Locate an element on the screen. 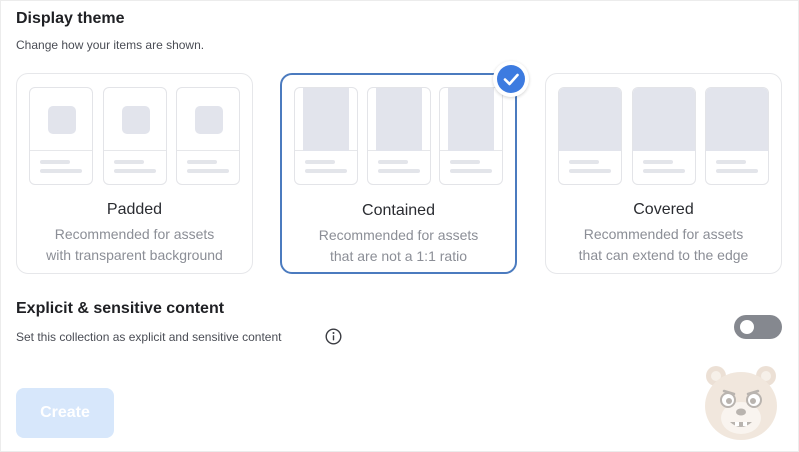  description-line: that can extend to the edge is located at coordinates (663, 255).